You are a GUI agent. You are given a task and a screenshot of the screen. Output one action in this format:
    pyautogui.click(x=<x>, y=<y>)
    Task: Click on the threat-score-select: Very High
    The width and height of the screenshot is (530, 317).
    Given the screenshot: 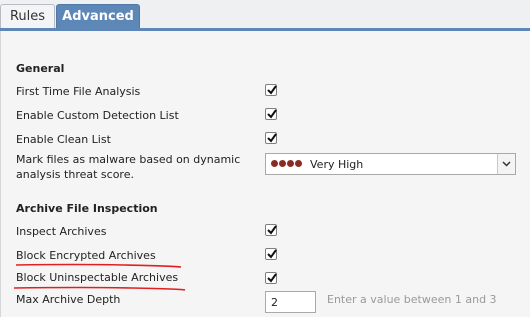 What is the action you would take?
    pyautogui.click(x=390, y=164)
    